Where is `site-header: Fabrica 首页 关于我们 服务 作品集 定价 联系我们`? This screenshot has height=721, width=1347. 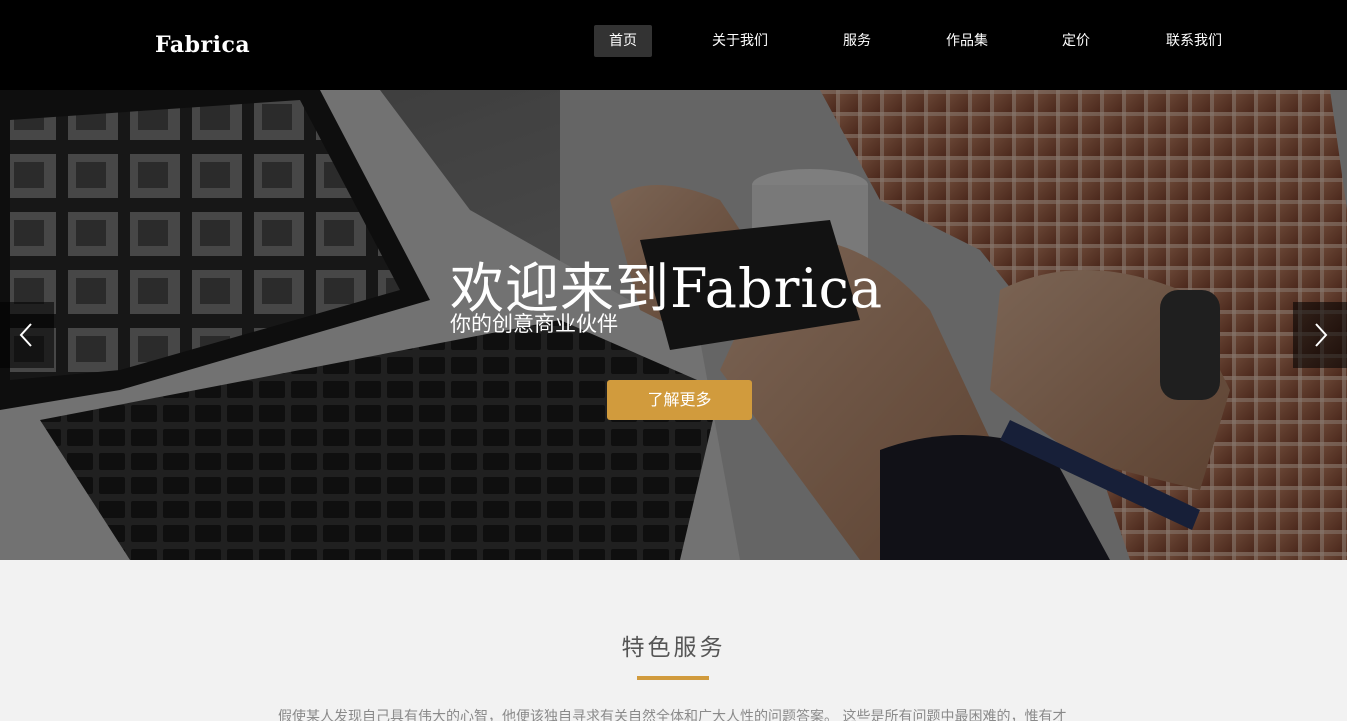 site-header: Fabrica 首页 关于我们 服务 作品集 定价 联系我们 is located at coordinates (673, 45).